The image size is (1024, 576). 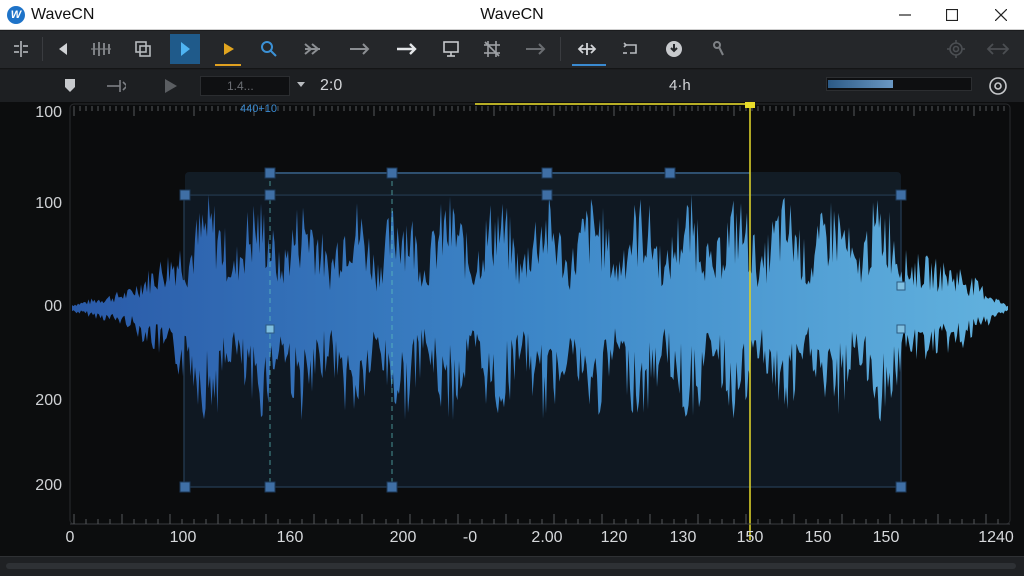 I want to click on level-meter-fill, so click(x=860, y=84).